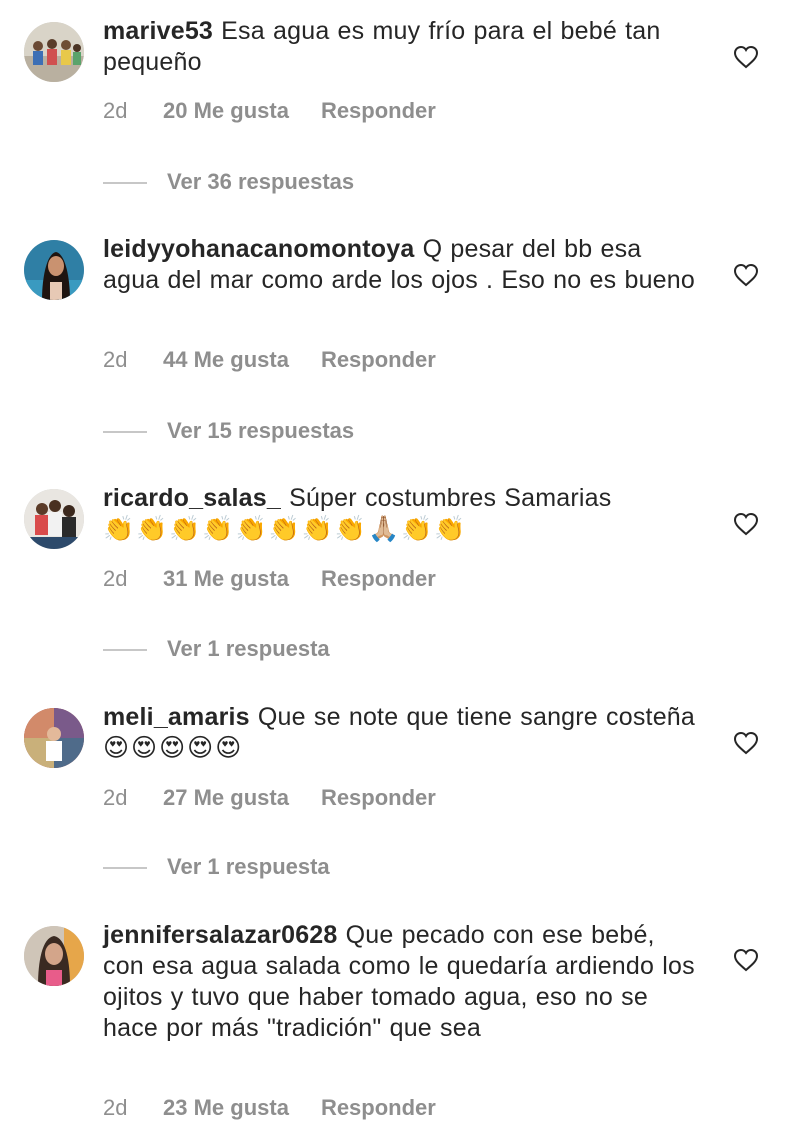 Image resolution: width=800 pixels, height=1142 pixels. What do you see at coordinates (192, 498) in the screenshot?
I see `comment-username: ricardo_salas_` at bounding box center [192, 498].